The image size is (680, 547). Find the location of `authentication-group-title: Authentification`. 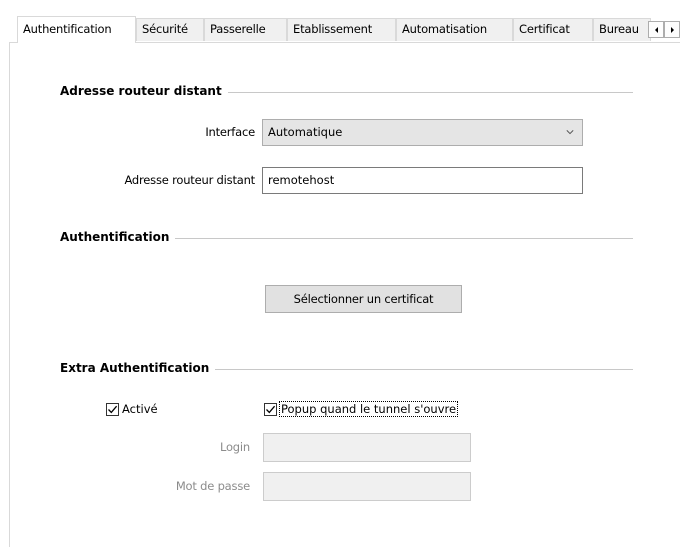

authentication-group-title: Authentification is located at coordinates (118, 237).